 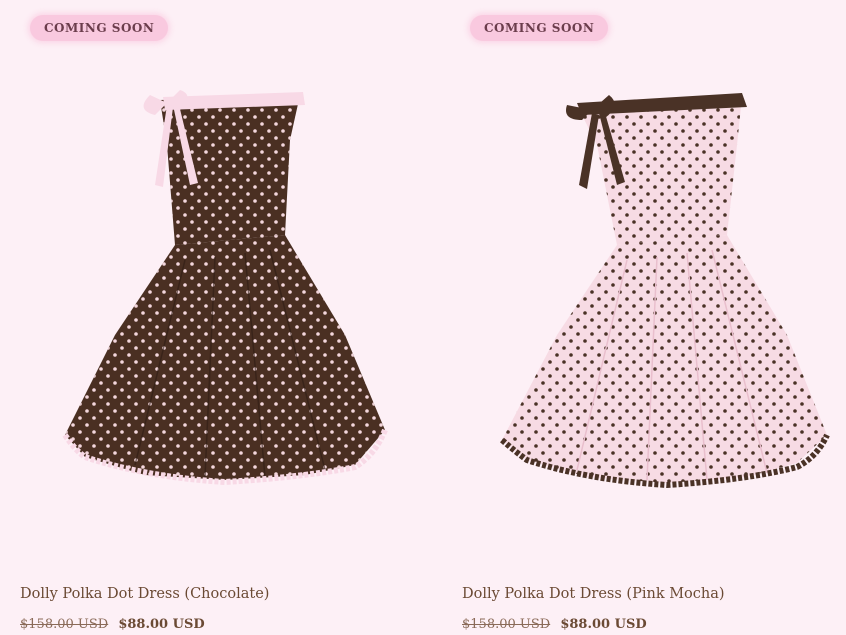 I want to click on product-title: Dolly Polka Dot Dress (Pink Mocha), so click(x=593, y=594).